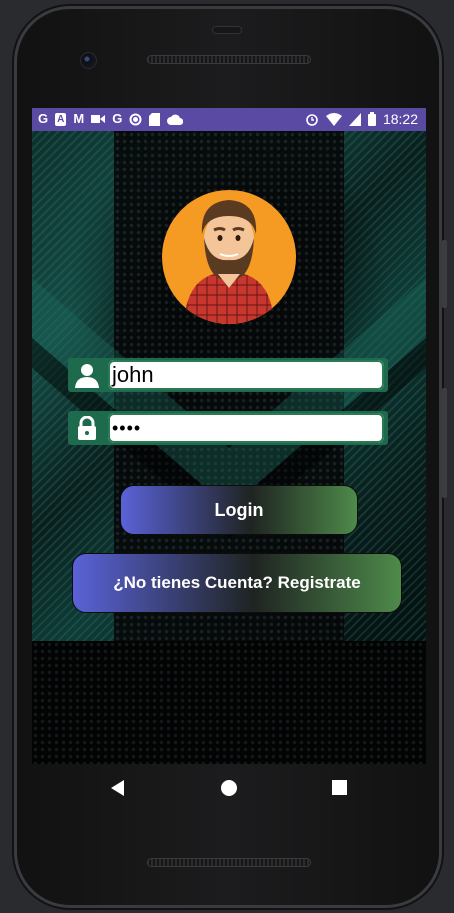 The height and width of the screenshot is (913, 454). Describe the element at coordinates (229, 862) in the screenshot. I see `bottom-speaker` at that location.